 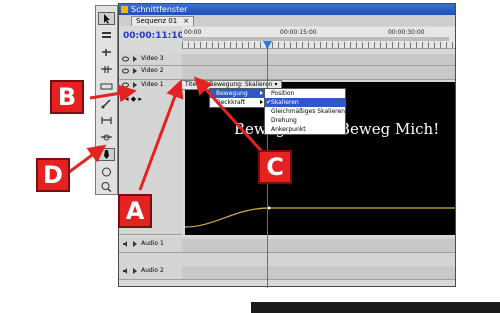 I want to click on track-header-video-3: Video 3, so click(x=150, y=60).